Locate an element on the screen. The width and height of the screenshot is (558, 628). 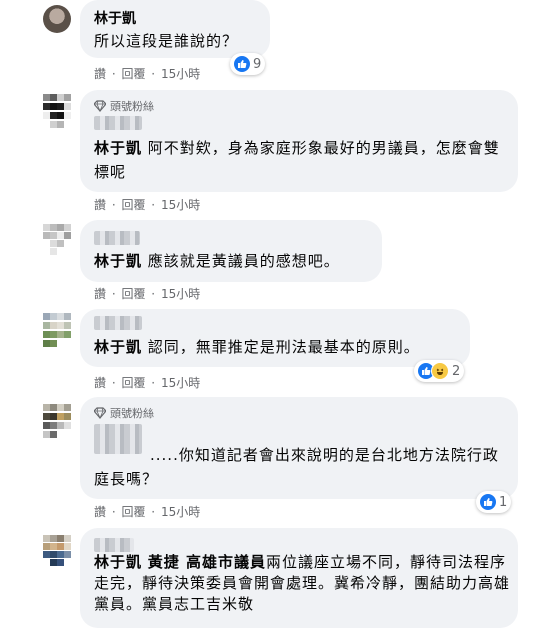
reaction-count: 9 is located at coordinates (257, 64).